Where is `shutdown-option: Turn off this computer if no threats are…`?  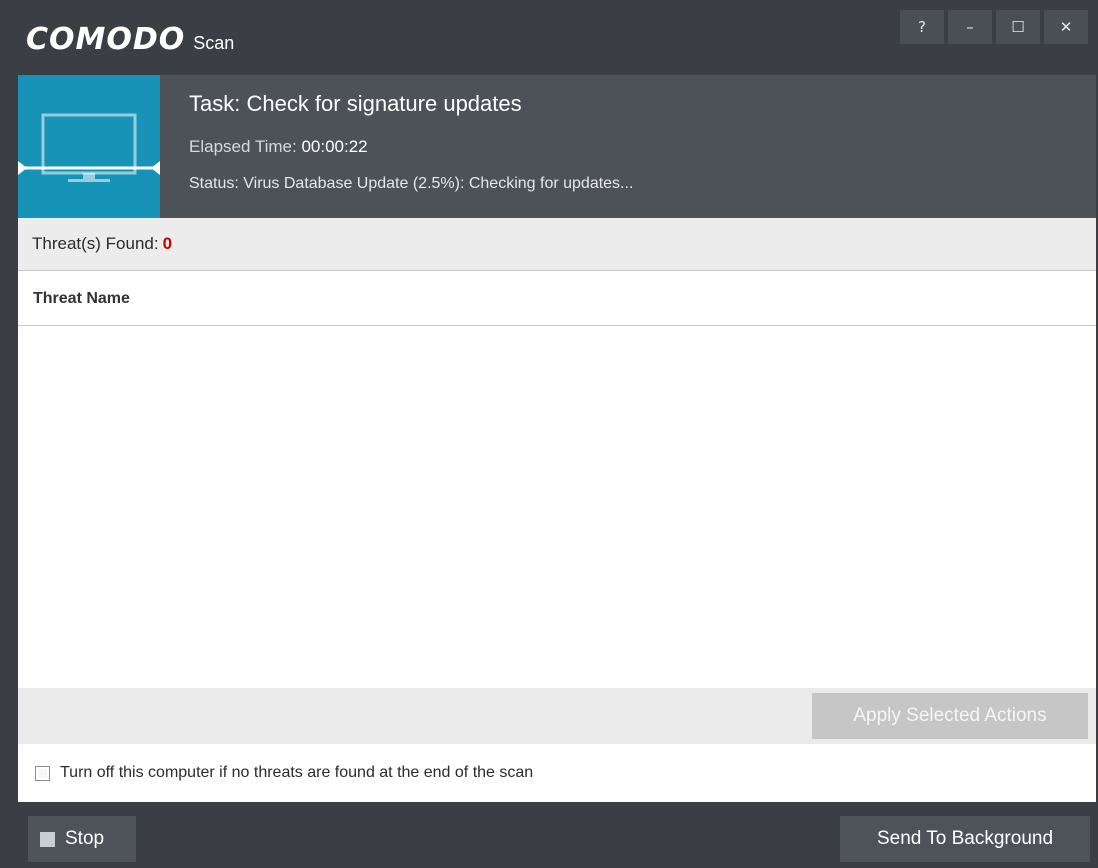 shutdown-option: Turn off this computer if no threats are… is located at coordinates (557, 773).